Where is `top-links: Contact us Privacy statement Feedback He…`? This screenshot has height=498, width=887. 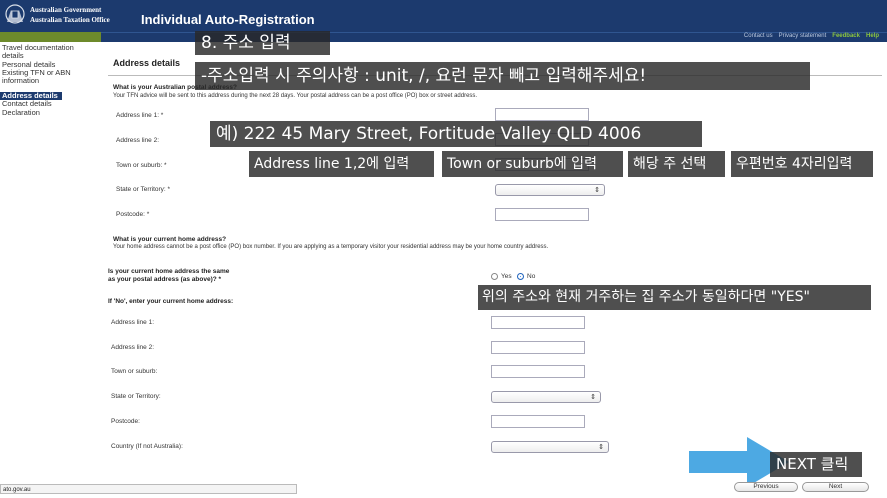
top-links: Contact us Privacy statement Feedback He… is located at coordinates (811, 36).